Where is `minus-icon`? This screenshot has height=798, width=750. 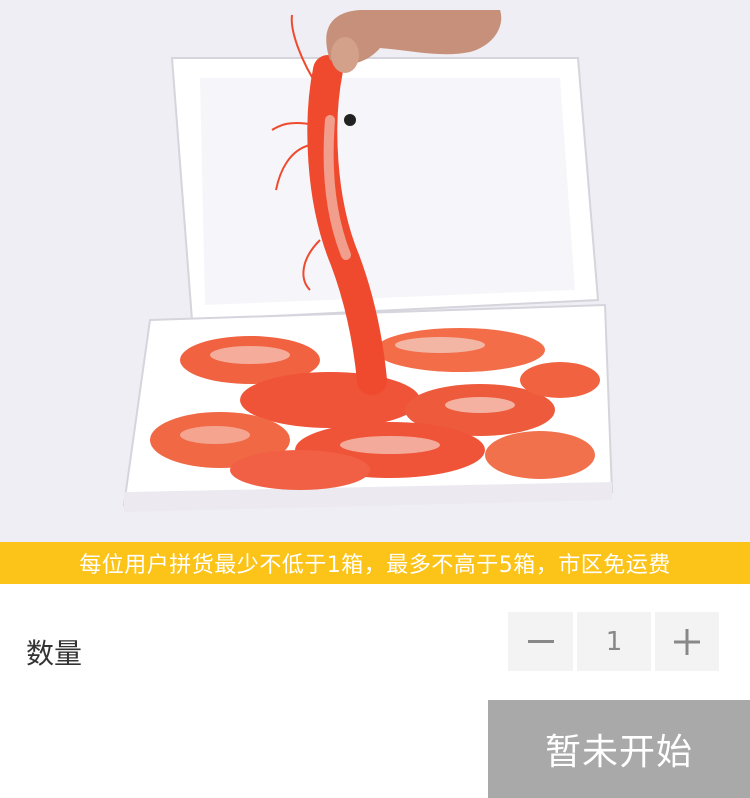
minus-icon is located at coordinates (540, 641).